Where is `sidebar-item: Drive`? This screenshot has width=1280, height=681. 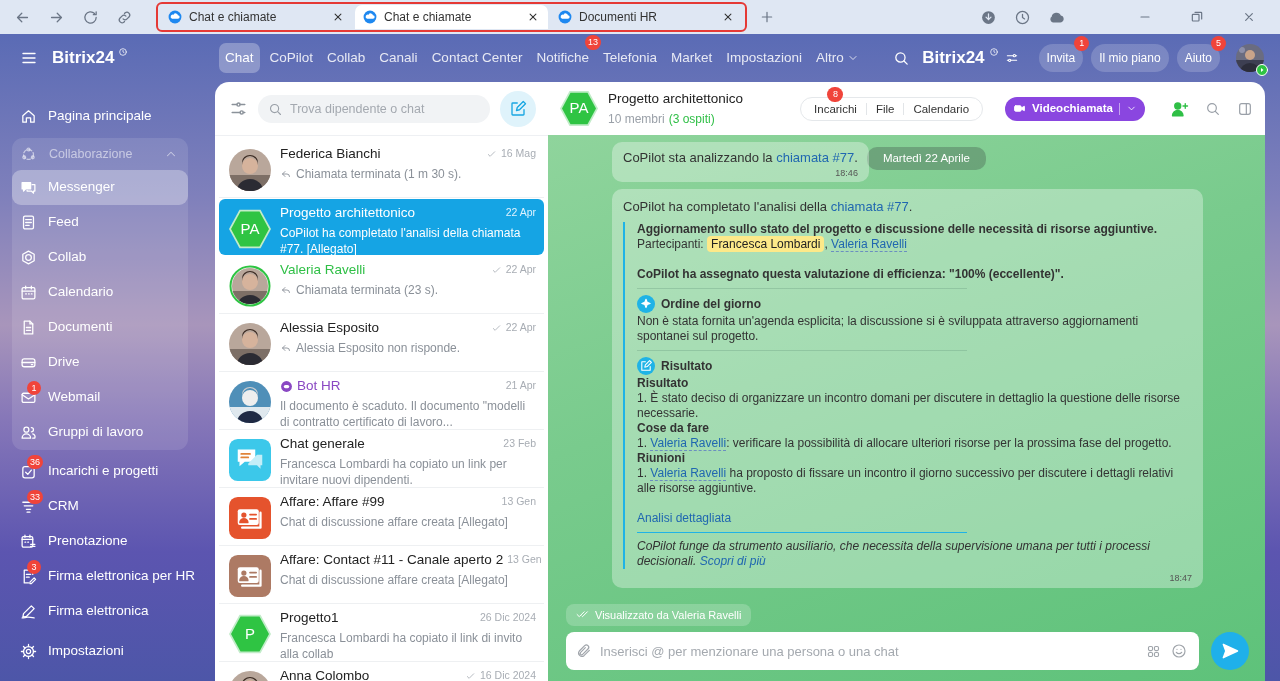
sidebar-item: Drive is located at coordinates (100, 362).